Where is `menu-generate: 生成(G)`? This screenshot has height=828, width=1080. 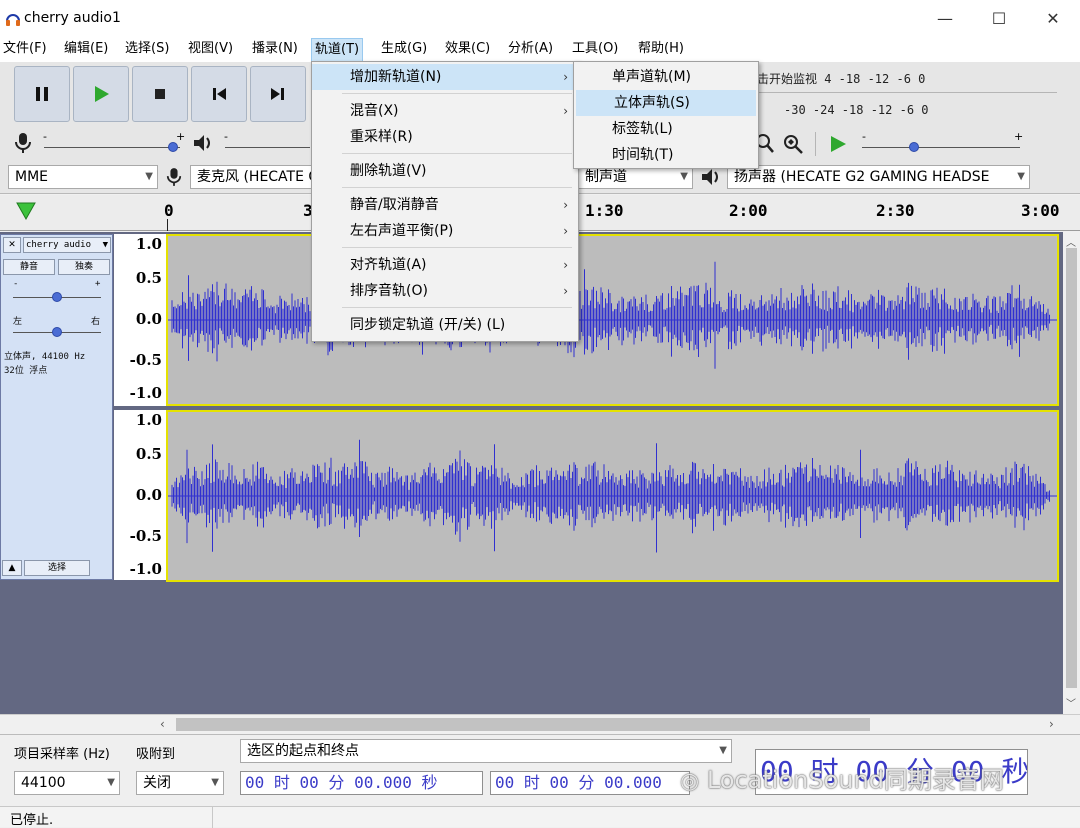
menu-generate: 生成(G) is located at coordinates (404, 50).